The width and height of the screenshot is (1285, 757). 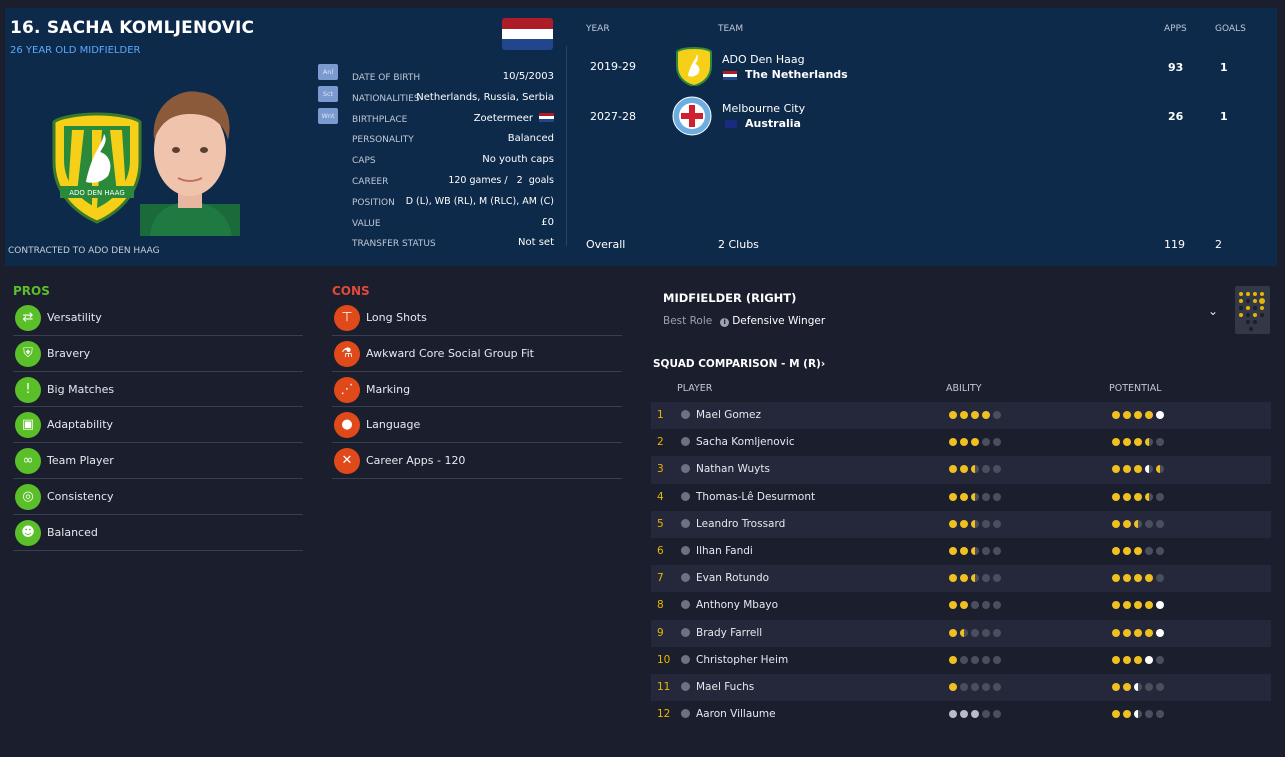 I want to click on table-row: 10 Christopher Heim, so click(x=961, y=660).